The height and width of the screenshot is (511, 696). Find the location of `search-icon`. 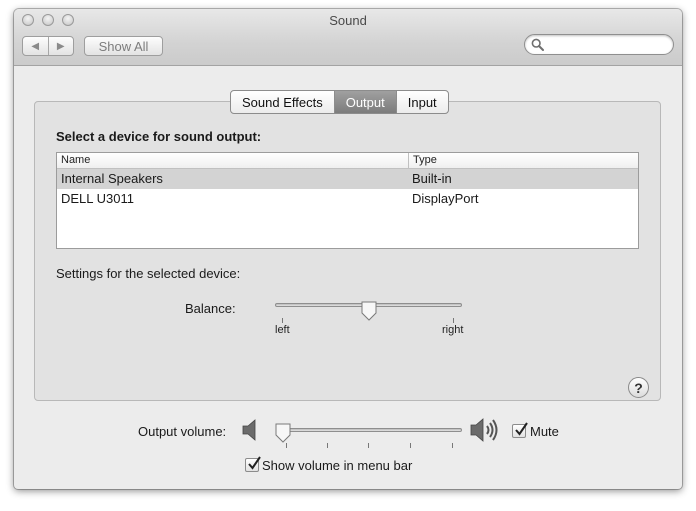

search-icon is located at coordinates (537, 44).